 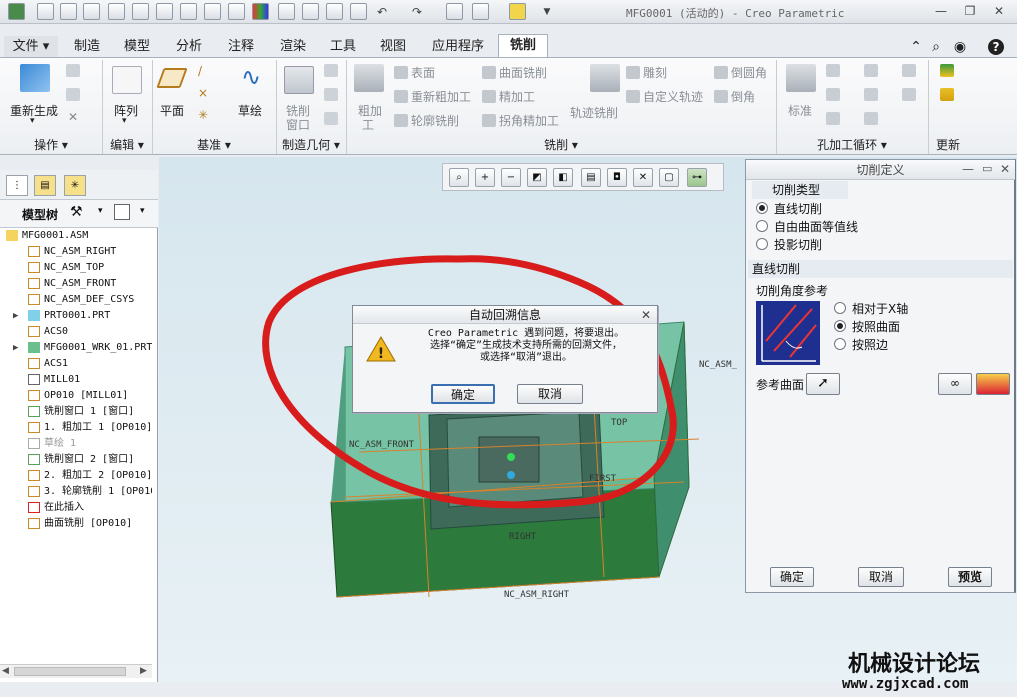 What do you see at coordinates (76, 508) in the screenshot?
I see `tree-item: 在此插入` at bounding box center [76, 508].